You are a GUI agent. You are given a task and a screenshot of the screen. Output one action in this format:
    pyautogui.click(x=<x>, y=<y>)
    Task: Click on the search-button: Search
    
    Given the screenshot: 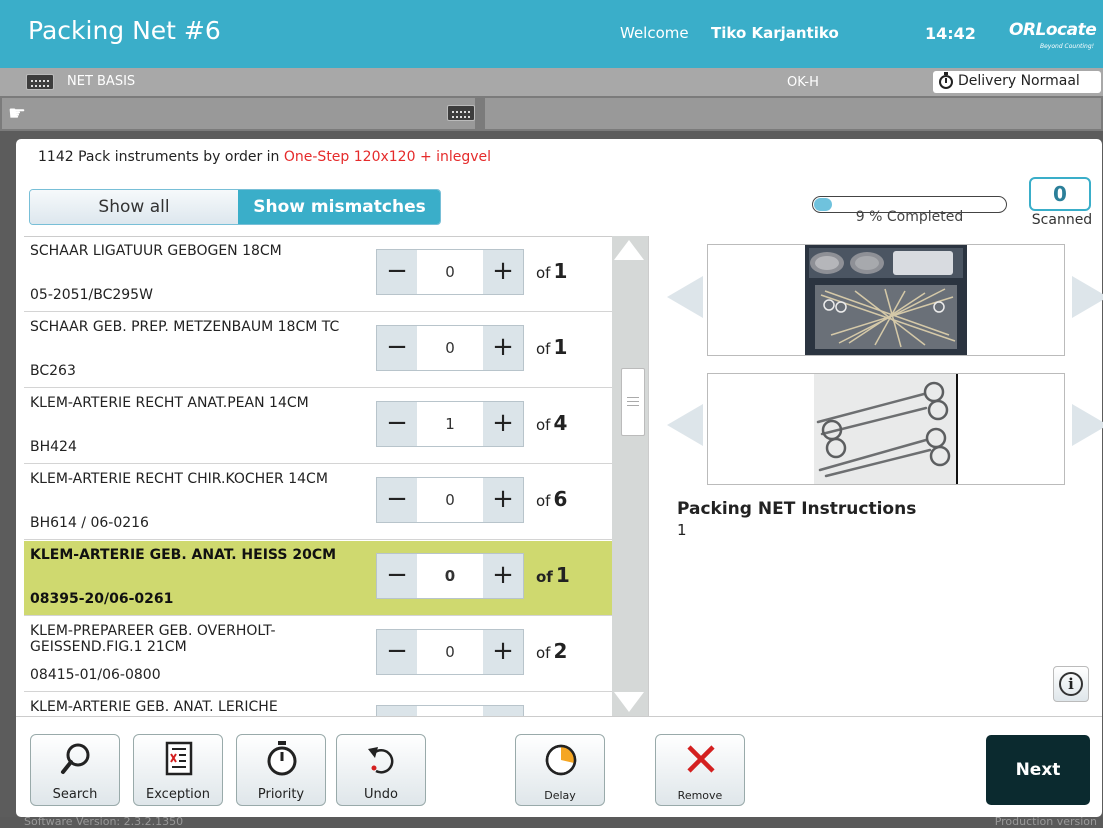 What is the action you would take?
    pyautogui.click(x=75, y=770)
    